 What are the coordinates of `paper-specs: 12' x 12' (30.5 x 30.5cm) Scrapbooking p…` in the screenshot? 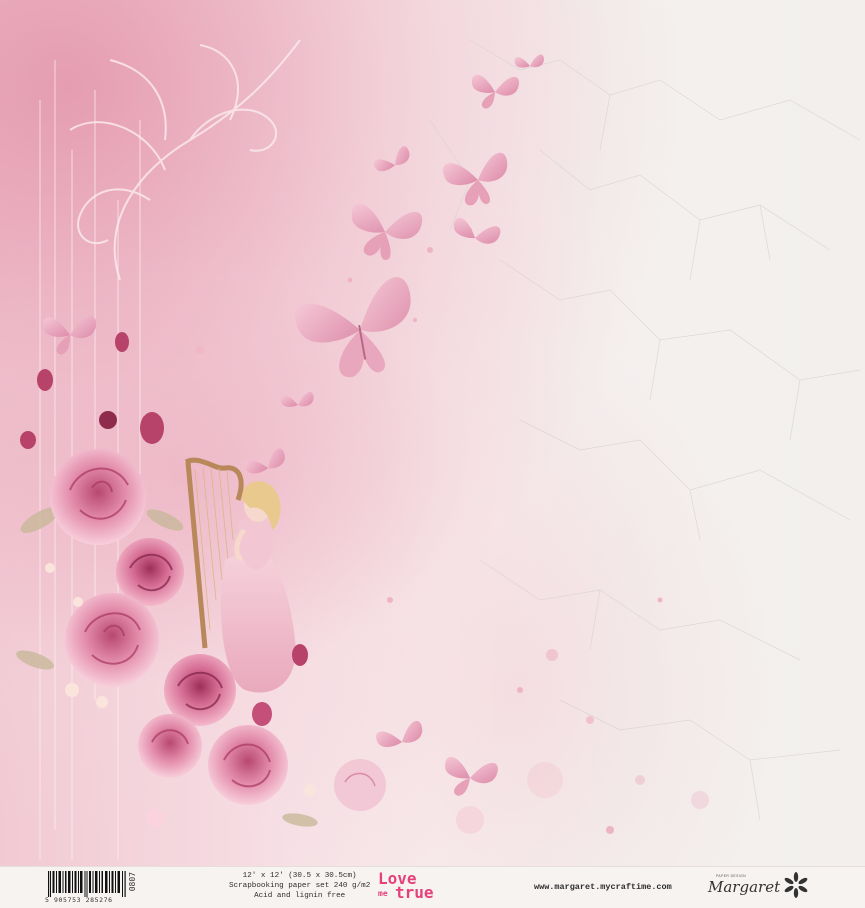 It's located at (299, 886).